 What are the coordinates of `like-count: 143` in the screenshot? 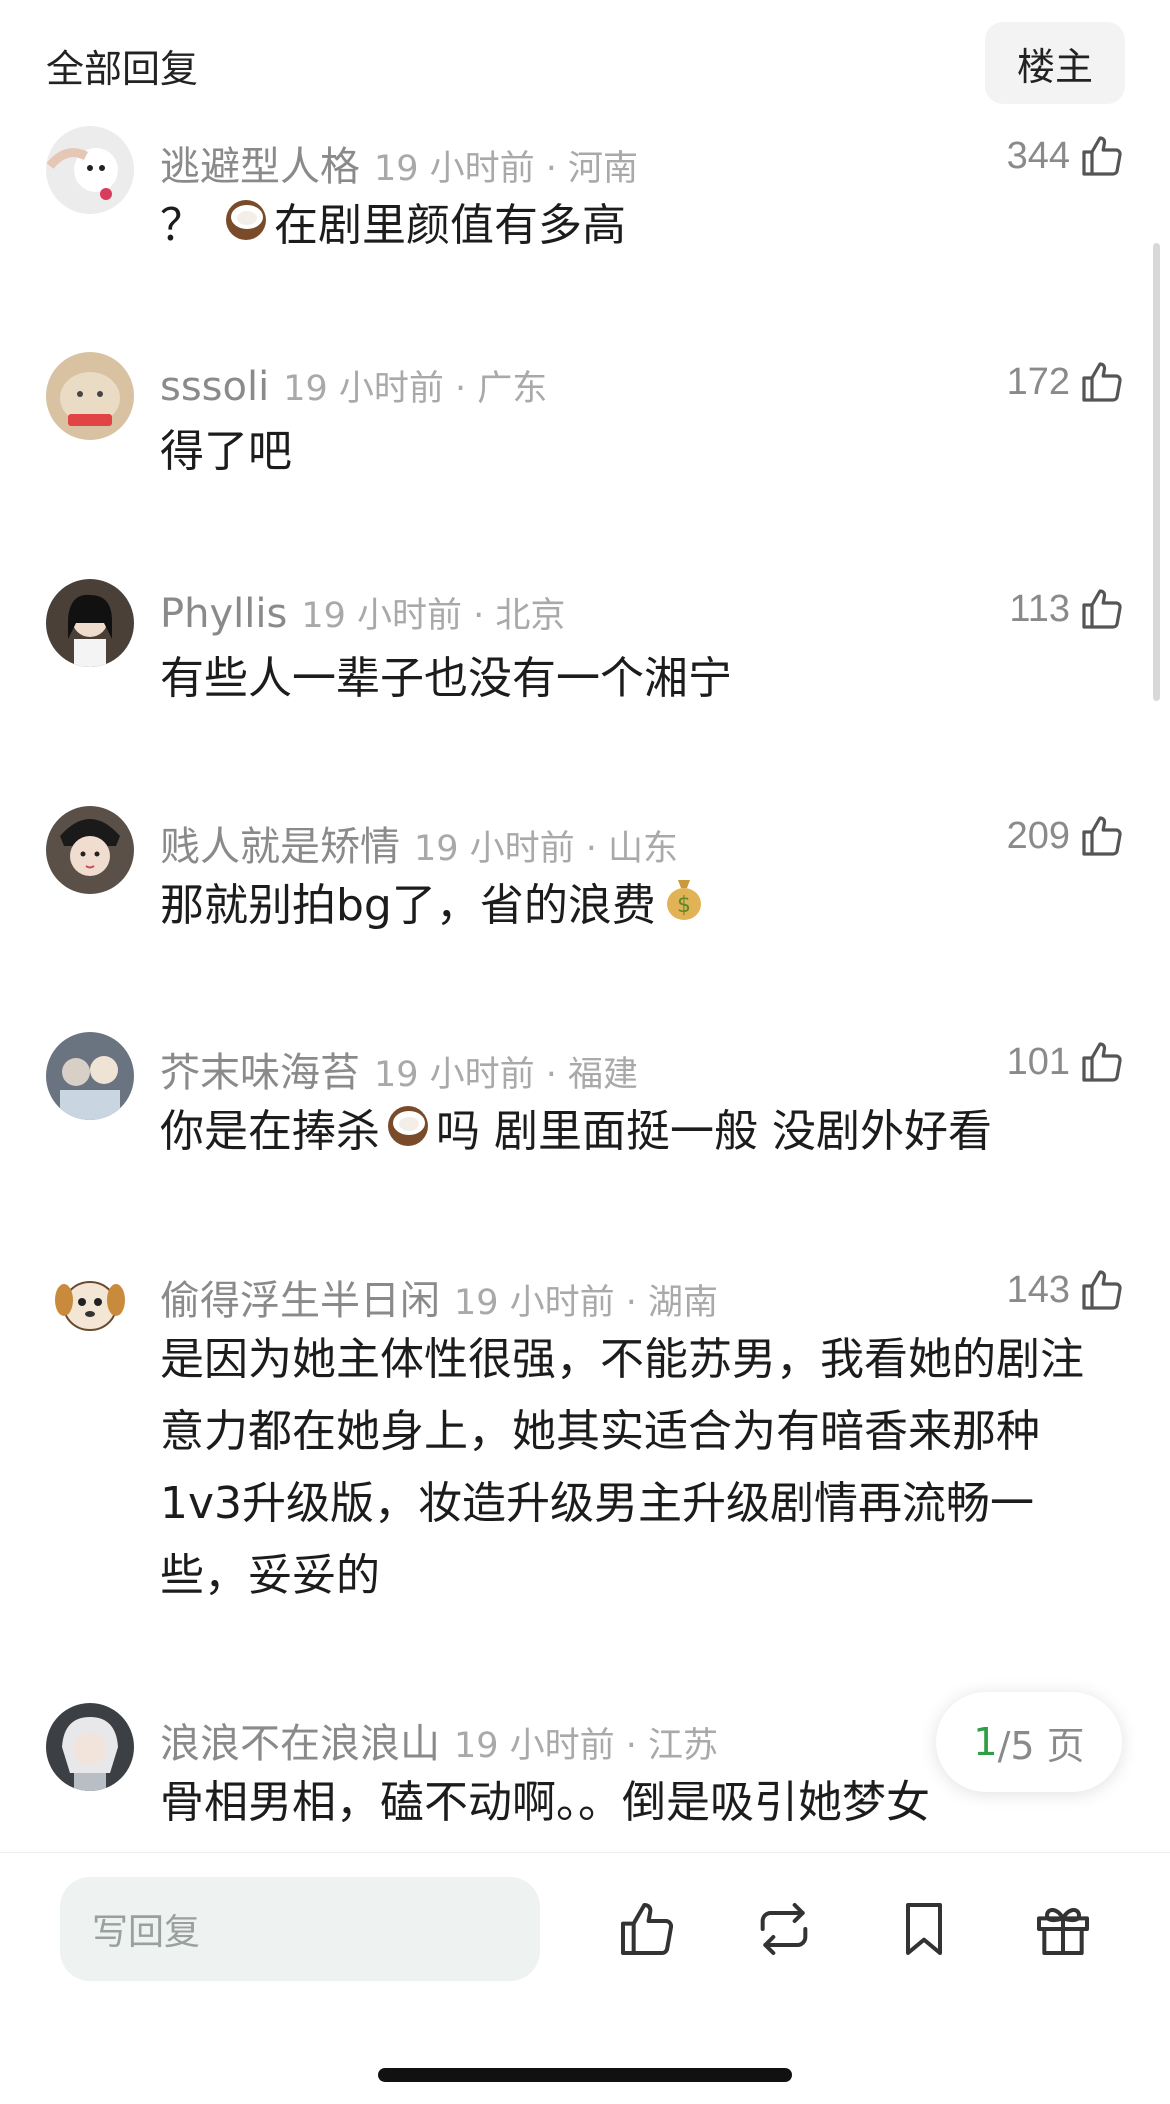 It's located at (1038, 1289).